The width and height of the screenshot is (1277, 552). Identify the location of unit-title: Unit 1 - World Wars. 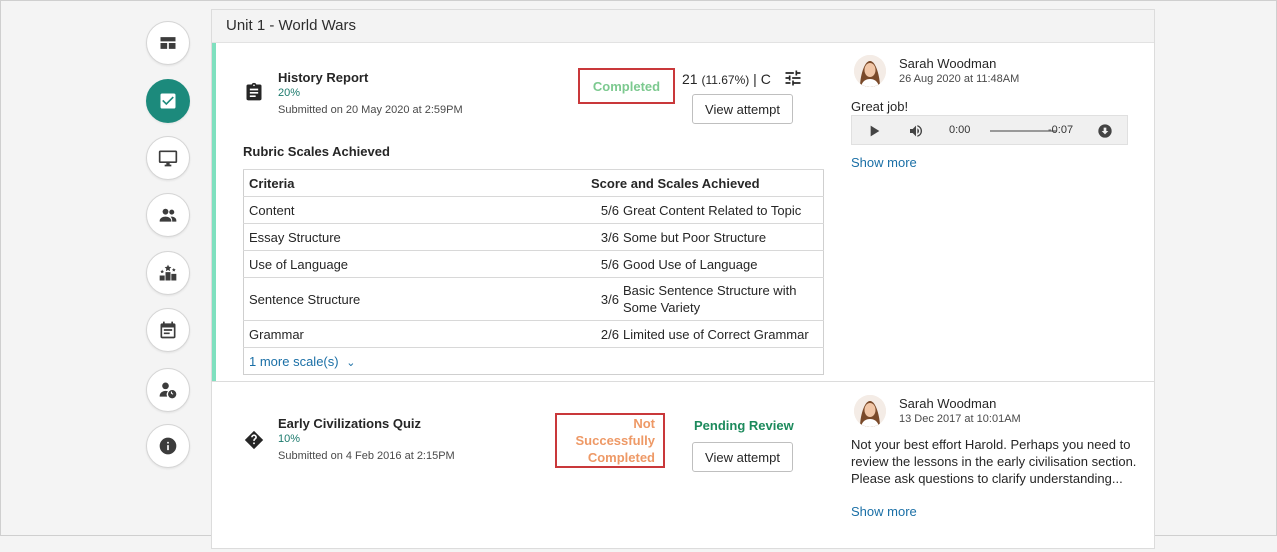
(683, 26).